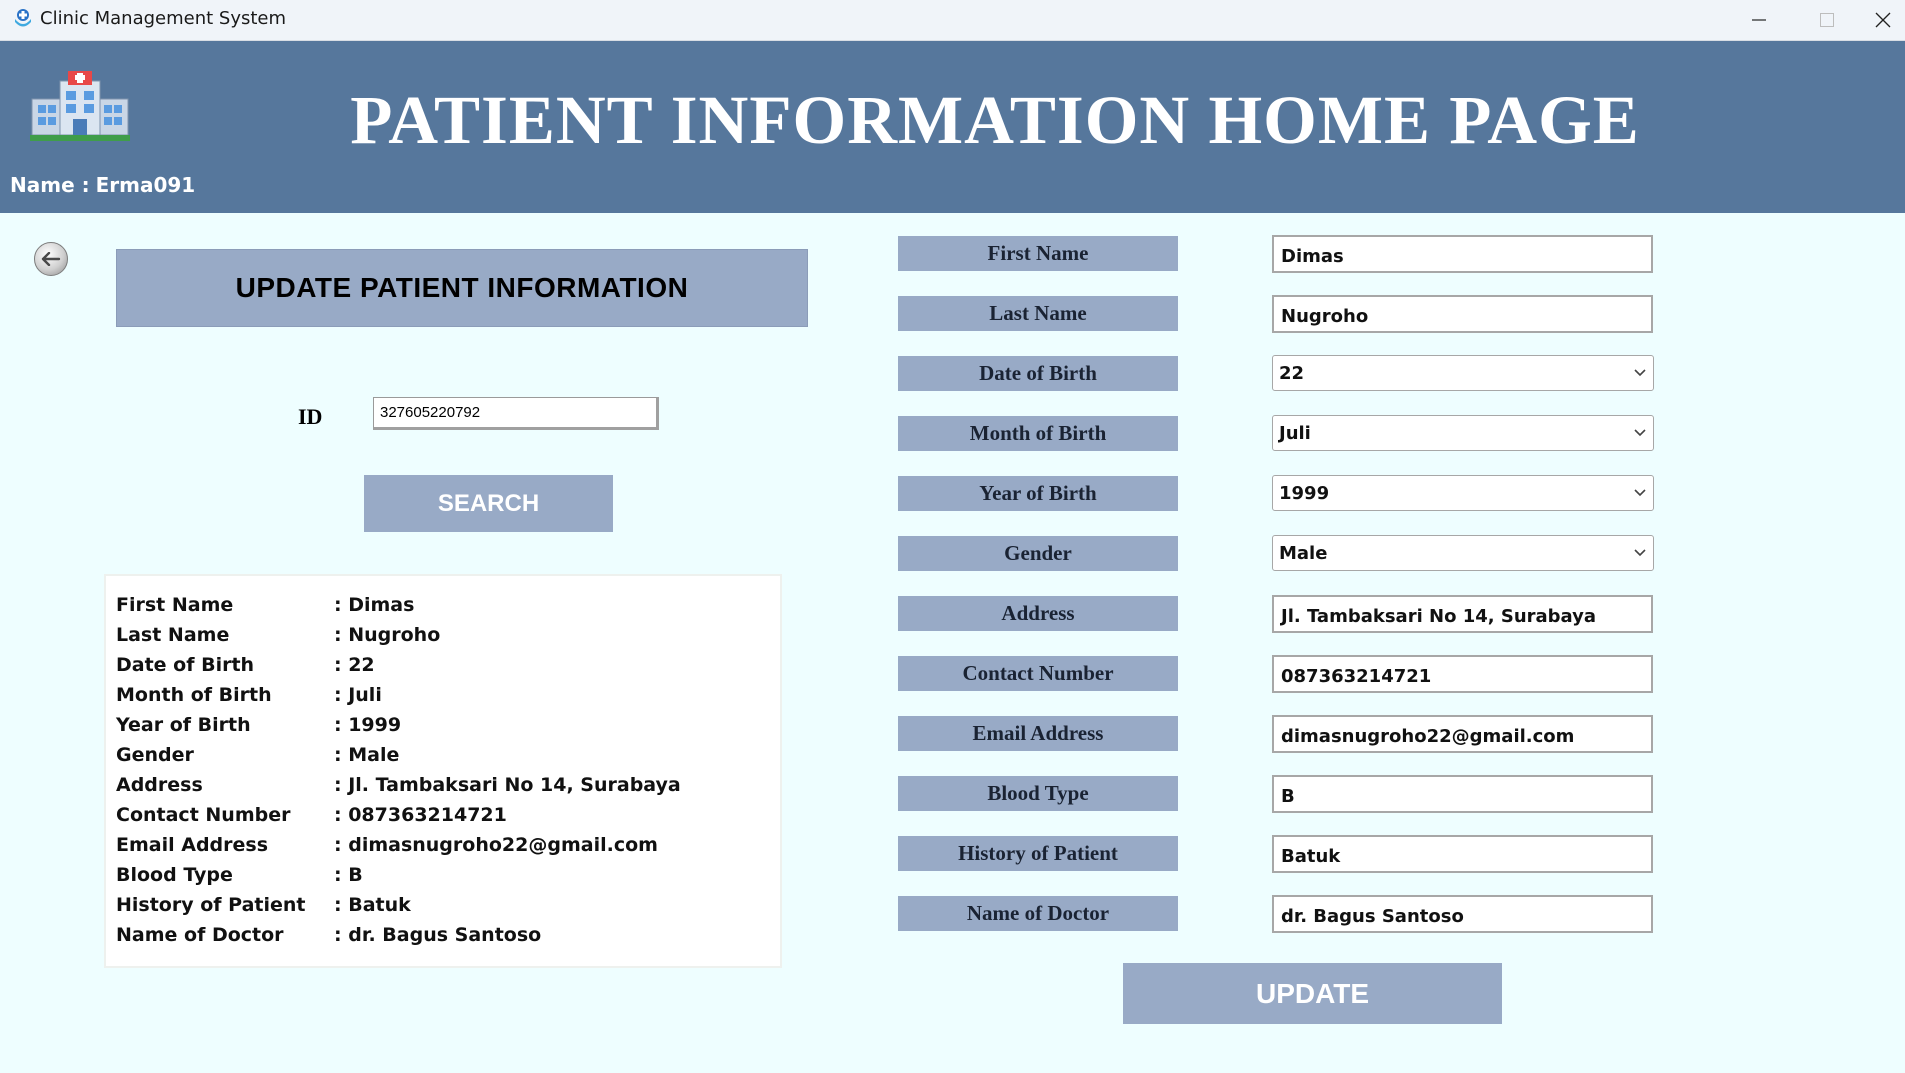 Image resolution: width=1905 pixels, height=1073 pixels. I want to click on summary-row: First Name : Dimas, so click(448, 605).